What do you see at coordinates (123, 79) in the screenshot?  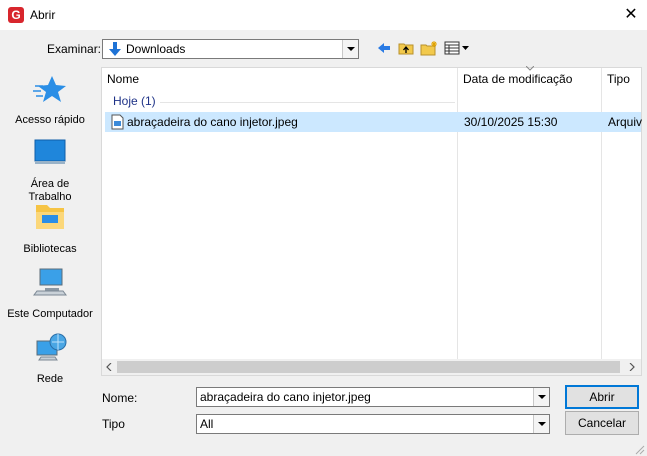 I see `column-header-name: Nome` at bounding box center [123, 79].